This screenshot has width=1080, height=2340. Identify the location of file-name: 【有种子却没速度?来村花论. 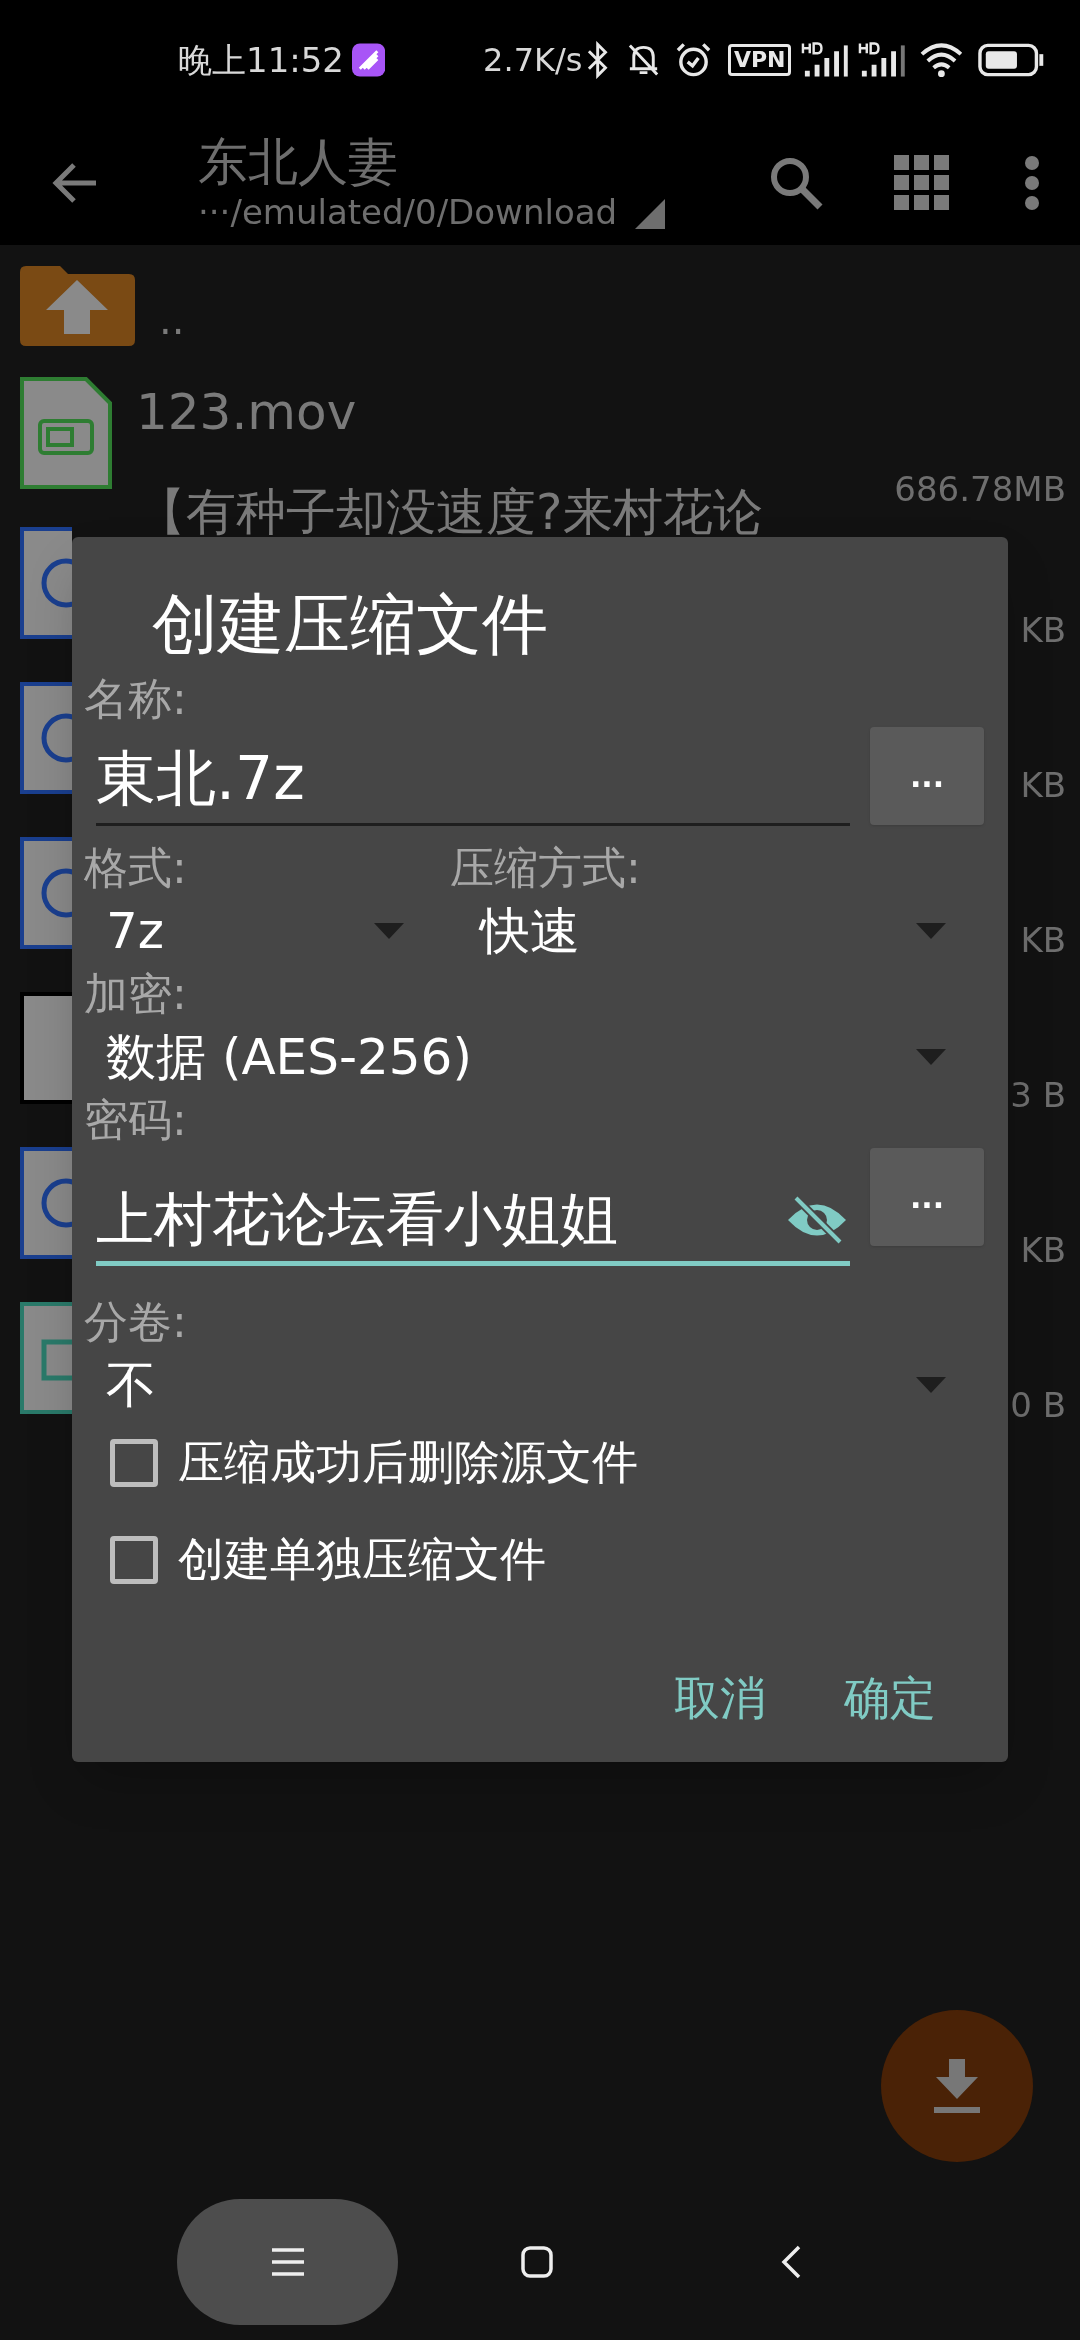
(449, 512).